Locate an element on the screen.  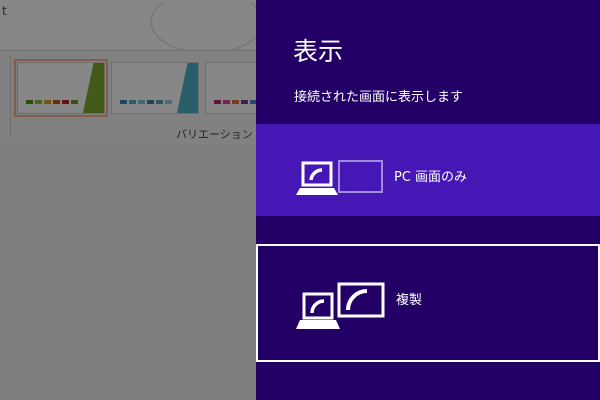
pane-subtitle: 接続された画面に表示します is located at coordinates (379, 97).